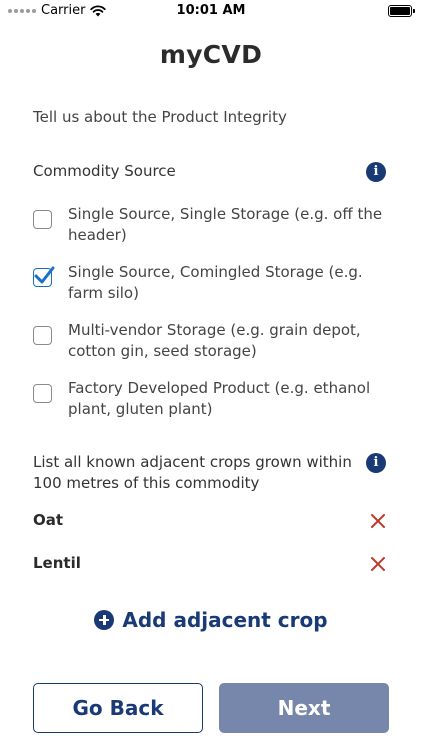 The height and width of the screenshot is (750, 422). Describe the element at coordinates (104, 620) in the screenshot. I see `plus-circle-icon` at that location.